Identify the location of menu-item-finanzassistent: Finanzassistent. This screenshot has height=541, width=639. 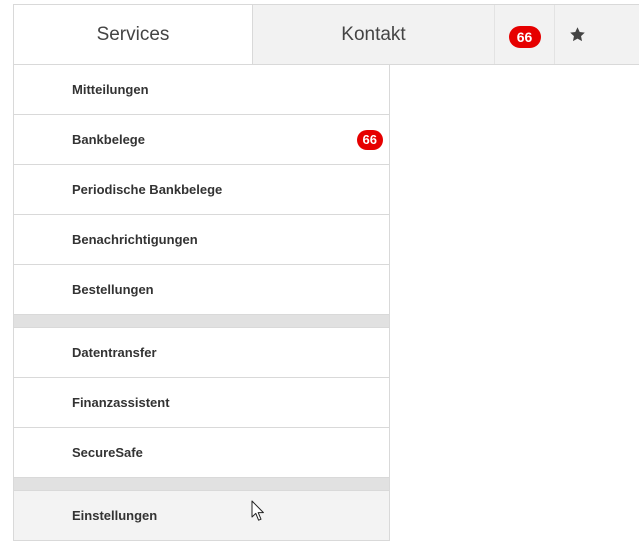
(201, 403).